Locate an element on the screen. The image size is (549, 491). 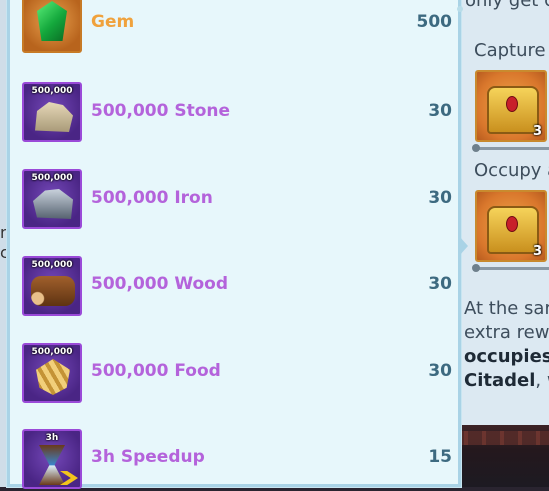
food-icon: 500,000 is located at coordinates (52, 373).